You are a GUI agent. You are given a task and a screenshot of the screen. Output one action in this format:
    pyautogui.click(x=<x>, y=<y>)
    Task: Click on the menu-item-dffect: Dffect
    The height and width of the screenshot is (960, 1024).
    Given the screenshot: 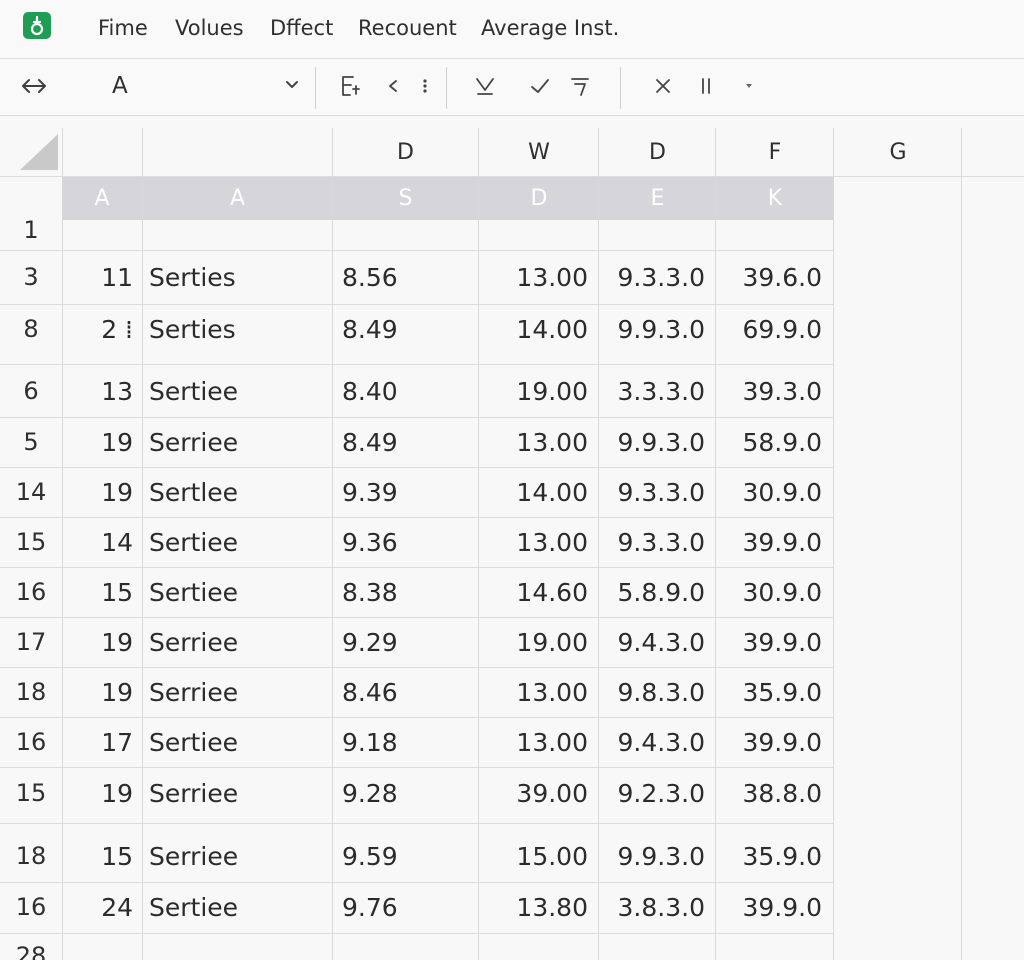 What is the action you would take?
    pyautogui.click(x=301, y=28)
    